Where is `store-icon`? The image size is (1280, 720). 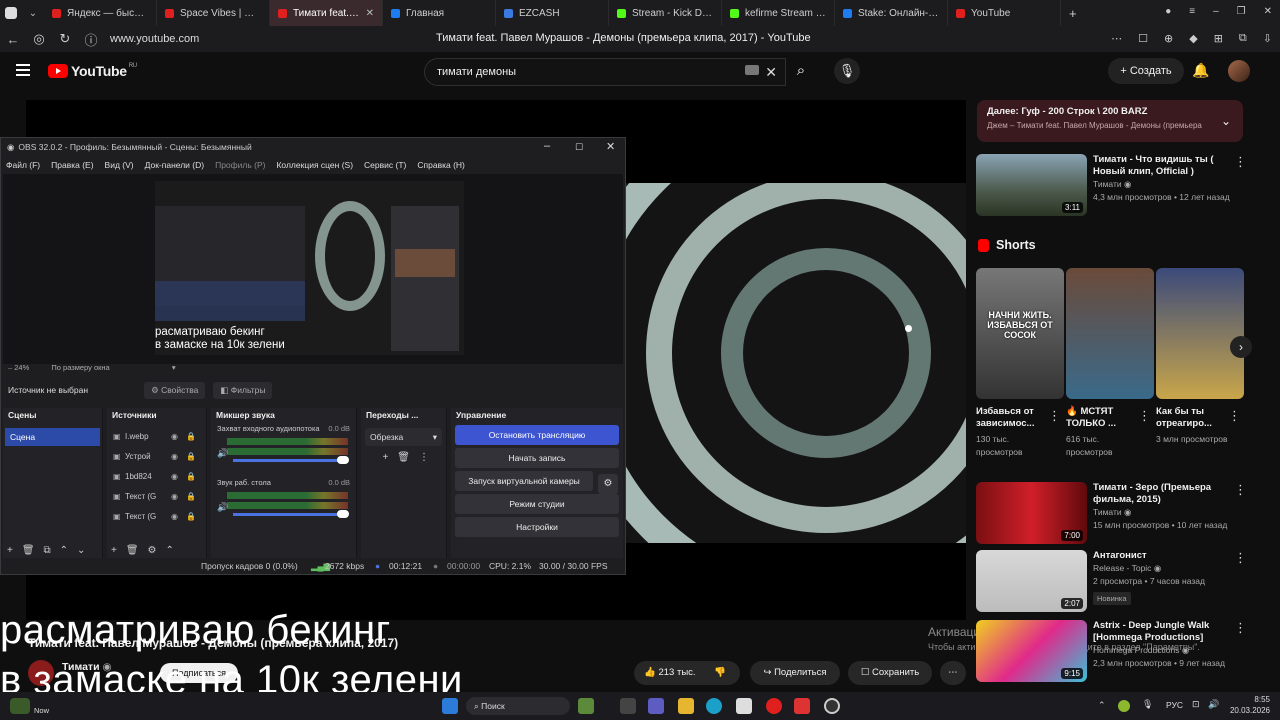
store-icon is located at coordinates (744, 706).